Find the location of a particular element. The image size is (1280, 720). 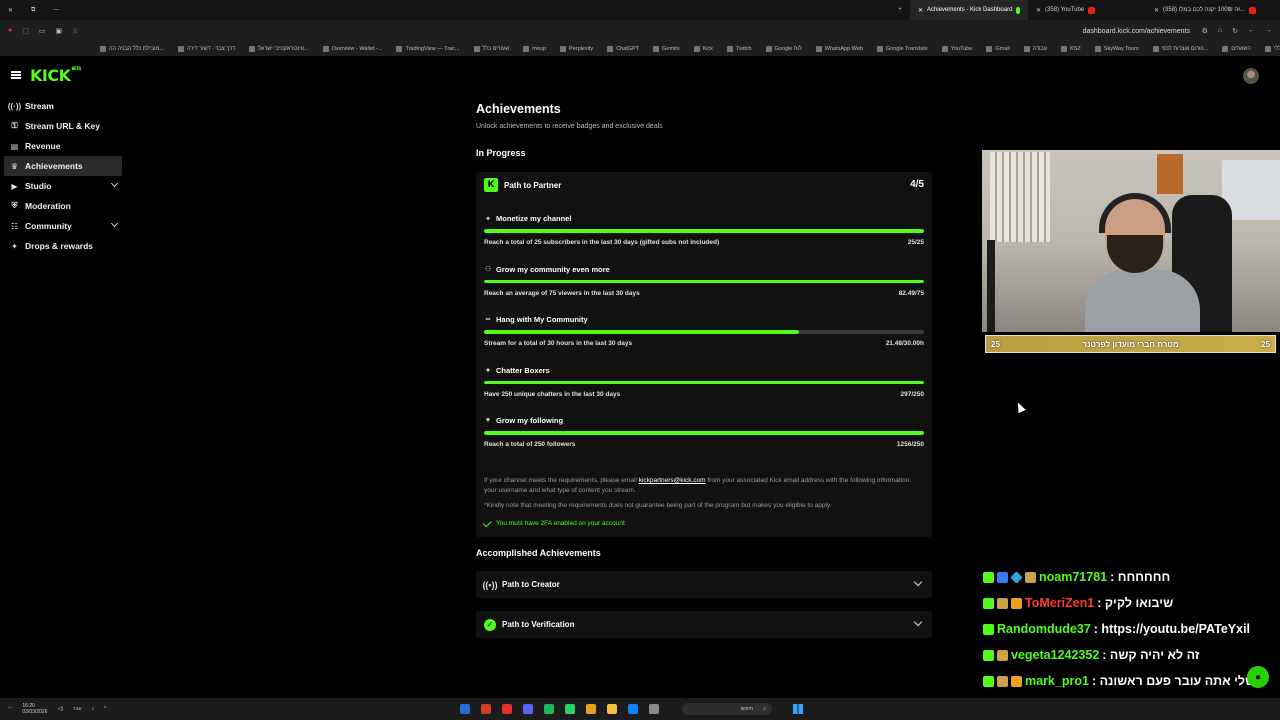

bookmark-item: Gmail is located at coordinates (998, 49).